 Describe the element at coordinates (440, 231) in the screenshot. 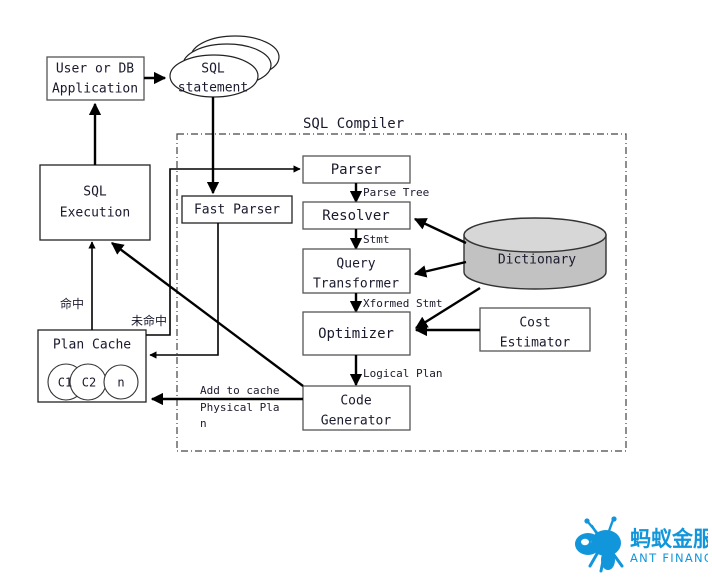

I see `edge-dictionary-to-resolver` at that location.